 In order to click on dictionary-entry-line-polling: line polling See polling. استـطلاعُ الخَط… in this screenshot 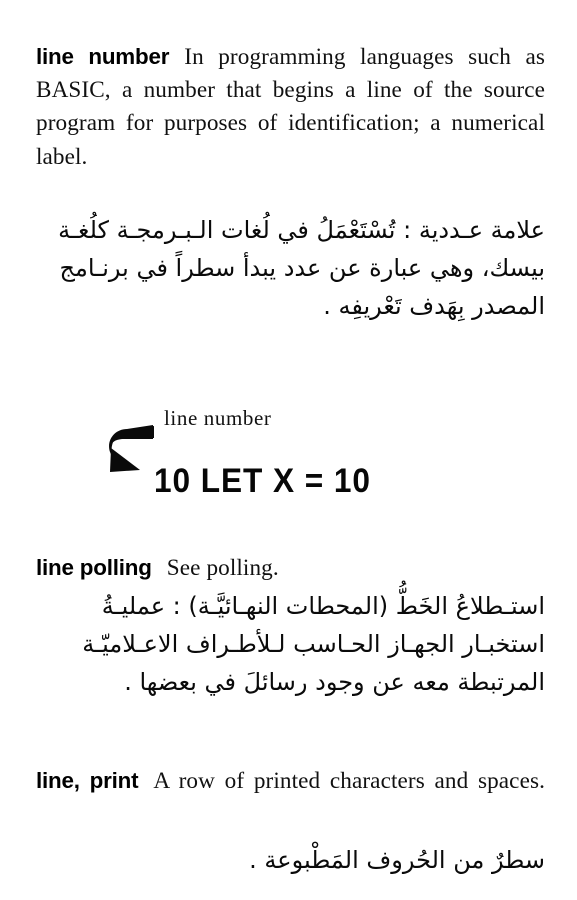, I will do `click(290, 626)`.